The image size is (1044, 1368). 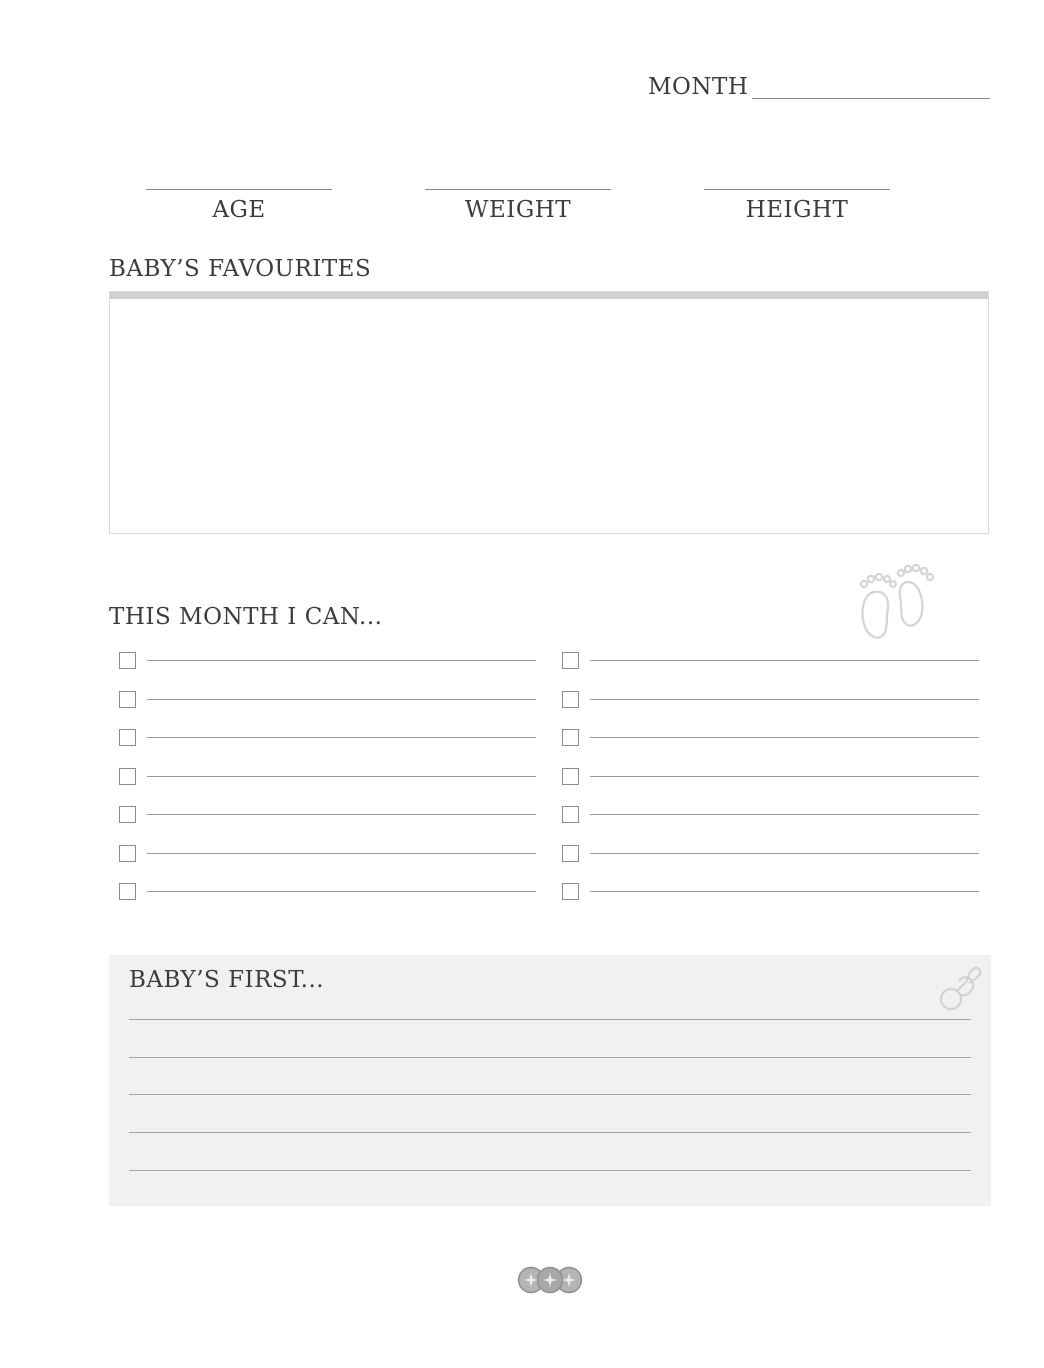 I want to click on favourites-header-bar, so click(x=549, y=295).